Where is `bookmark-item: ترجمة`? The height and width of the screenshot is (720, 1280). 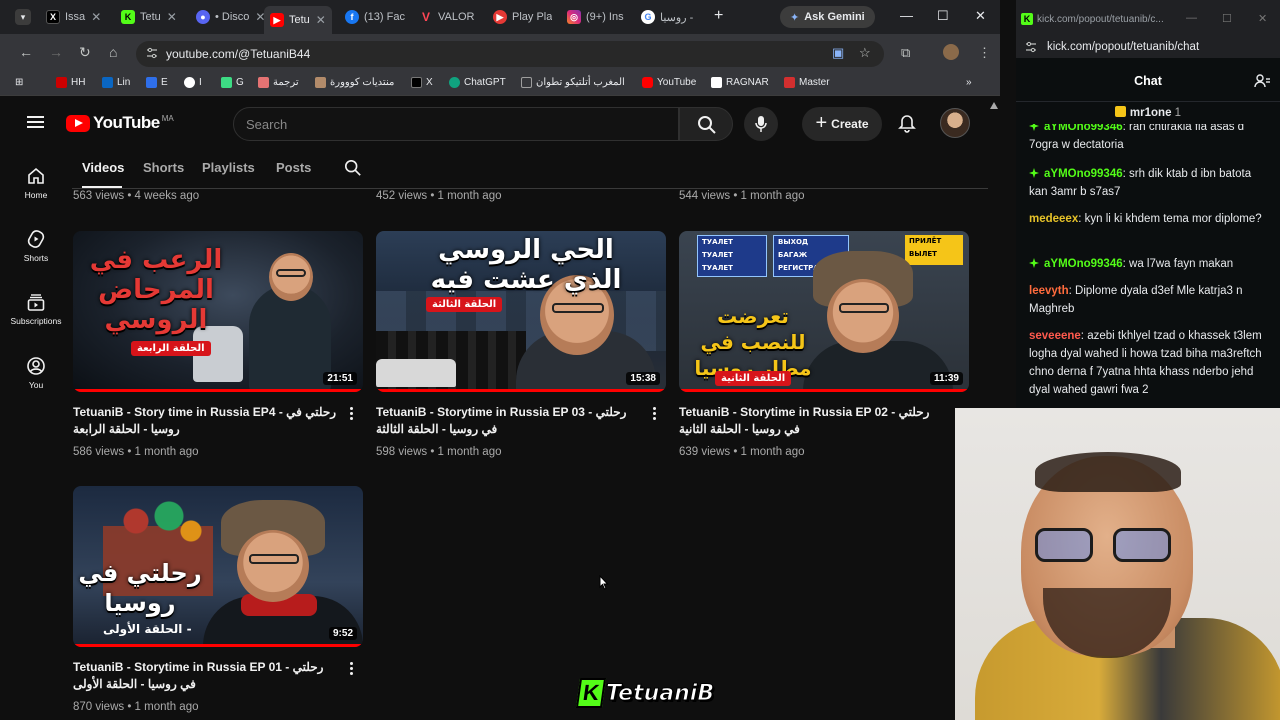
bookmark-item: ترجمة is located at coordinates (278, 82).